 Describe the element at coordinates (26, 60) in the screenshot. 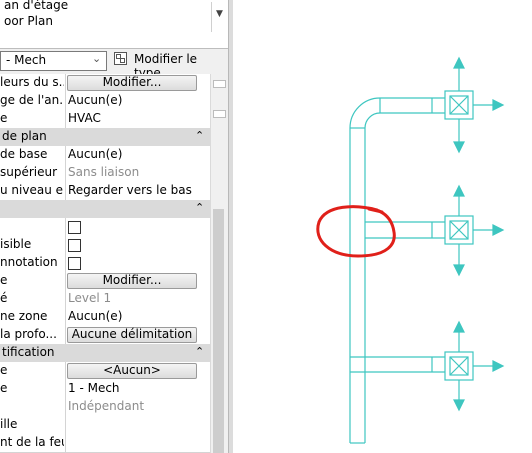

I see `instance-selector-value: - Mech` at that location.